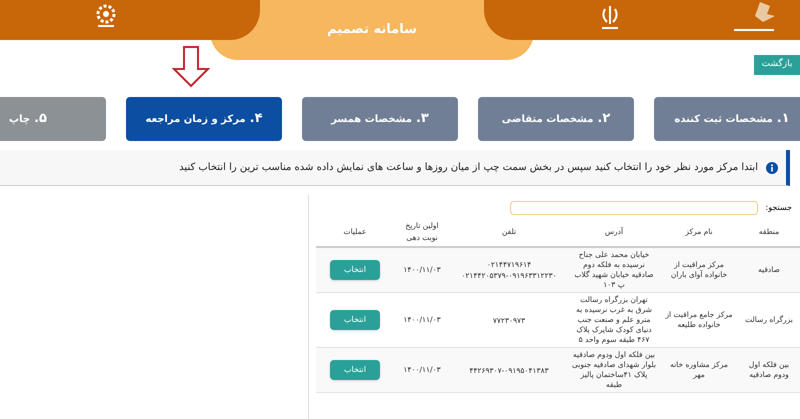 The width and height of the screenshot is (800, 419). I want to click on step-tab: ۱. مشخصات ثبت کننده, so click(727, 119).